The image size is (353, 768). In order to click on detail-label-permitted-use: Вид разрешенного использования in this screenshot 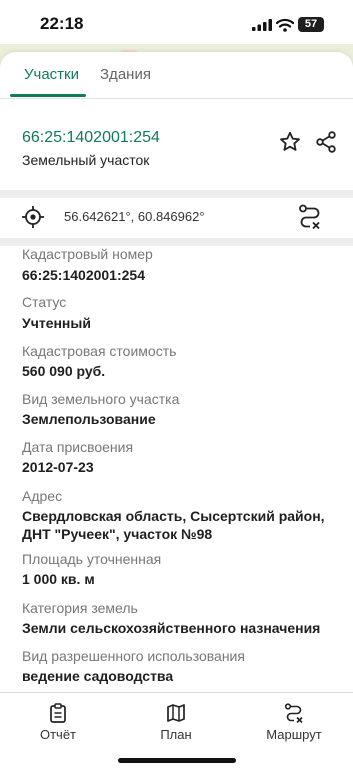, I will do `click(133, 656)`.